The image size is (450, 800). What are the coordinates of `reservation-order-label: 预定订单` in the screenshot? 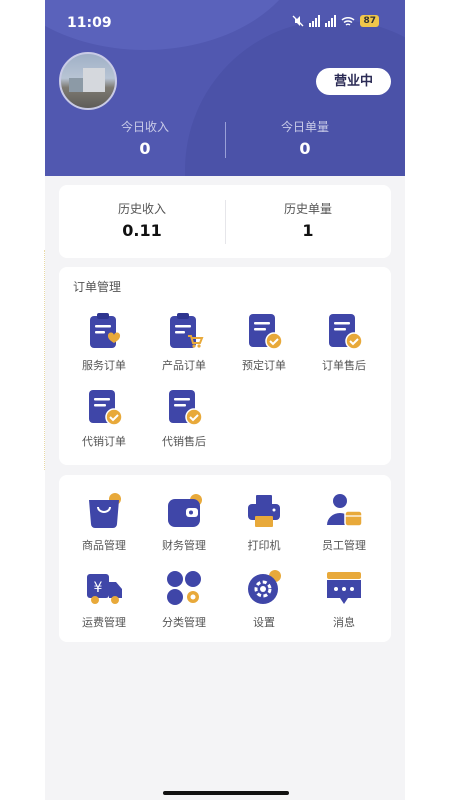 It's located at (264, 365).